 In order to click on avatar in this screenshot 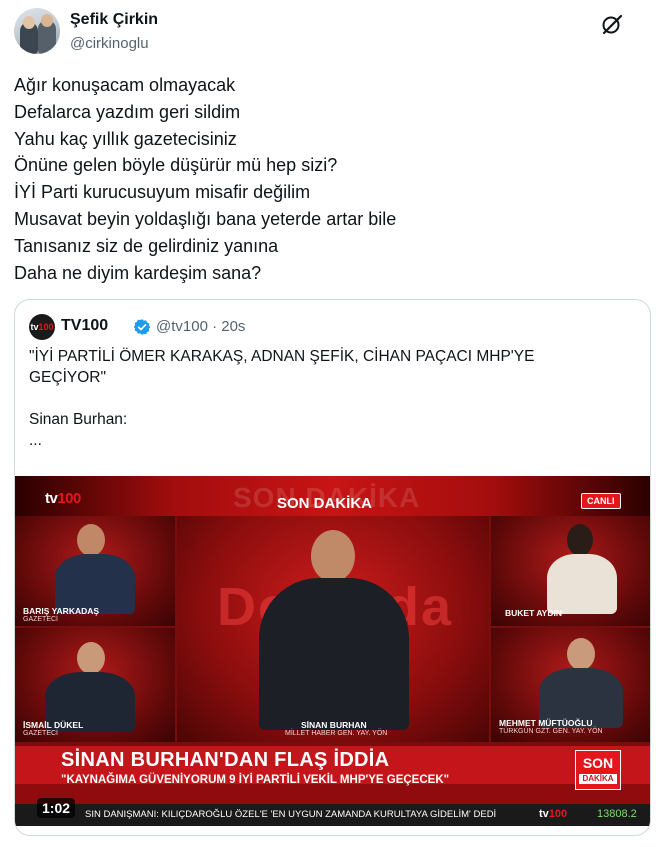, I will do `click(37, 31)`.